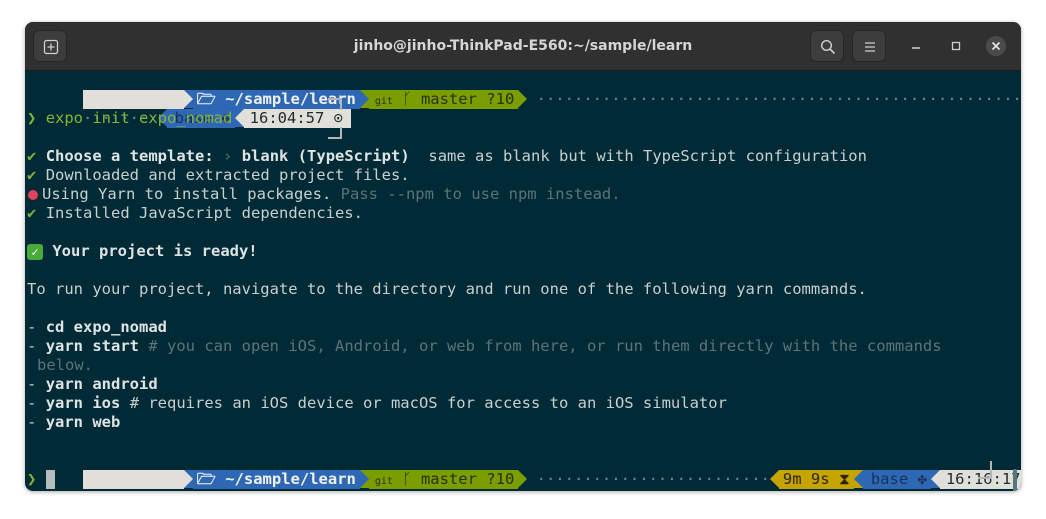 The width and height of the screenshot is (1046, 519). Describe the element at coordinates (335, 133) in the screenshot. I see `prompt-bracket-bottom` at that location.